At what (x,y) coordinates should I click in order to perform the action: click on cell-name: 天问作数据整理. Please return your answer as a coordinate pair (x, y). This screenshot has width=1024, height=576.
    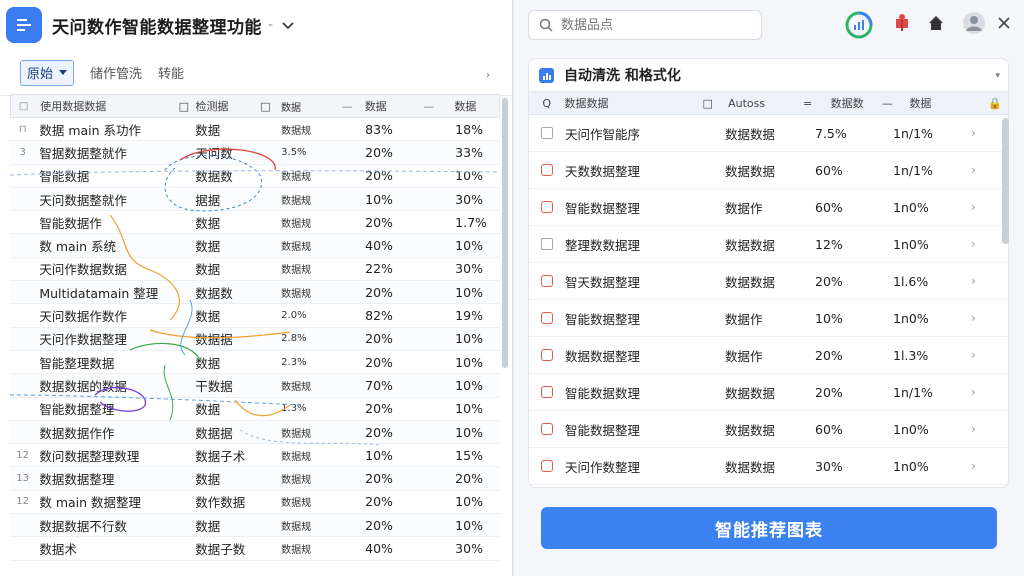
    Looking at the image, I should click on (103, 338).